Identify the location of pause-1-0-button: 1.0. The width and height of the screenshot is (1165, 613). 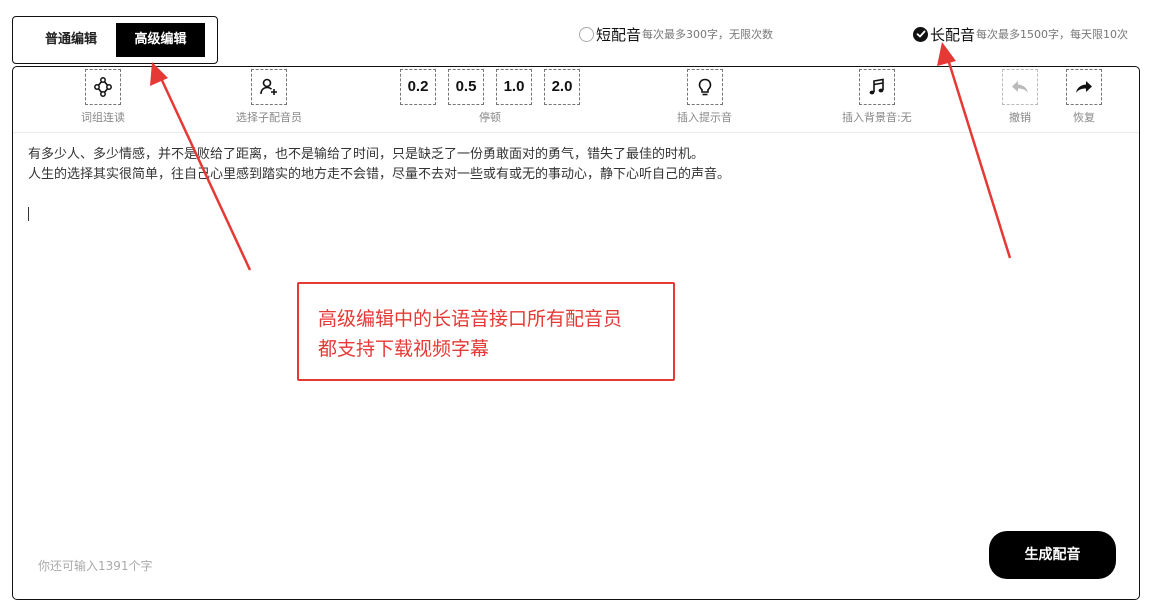
(514, 87).